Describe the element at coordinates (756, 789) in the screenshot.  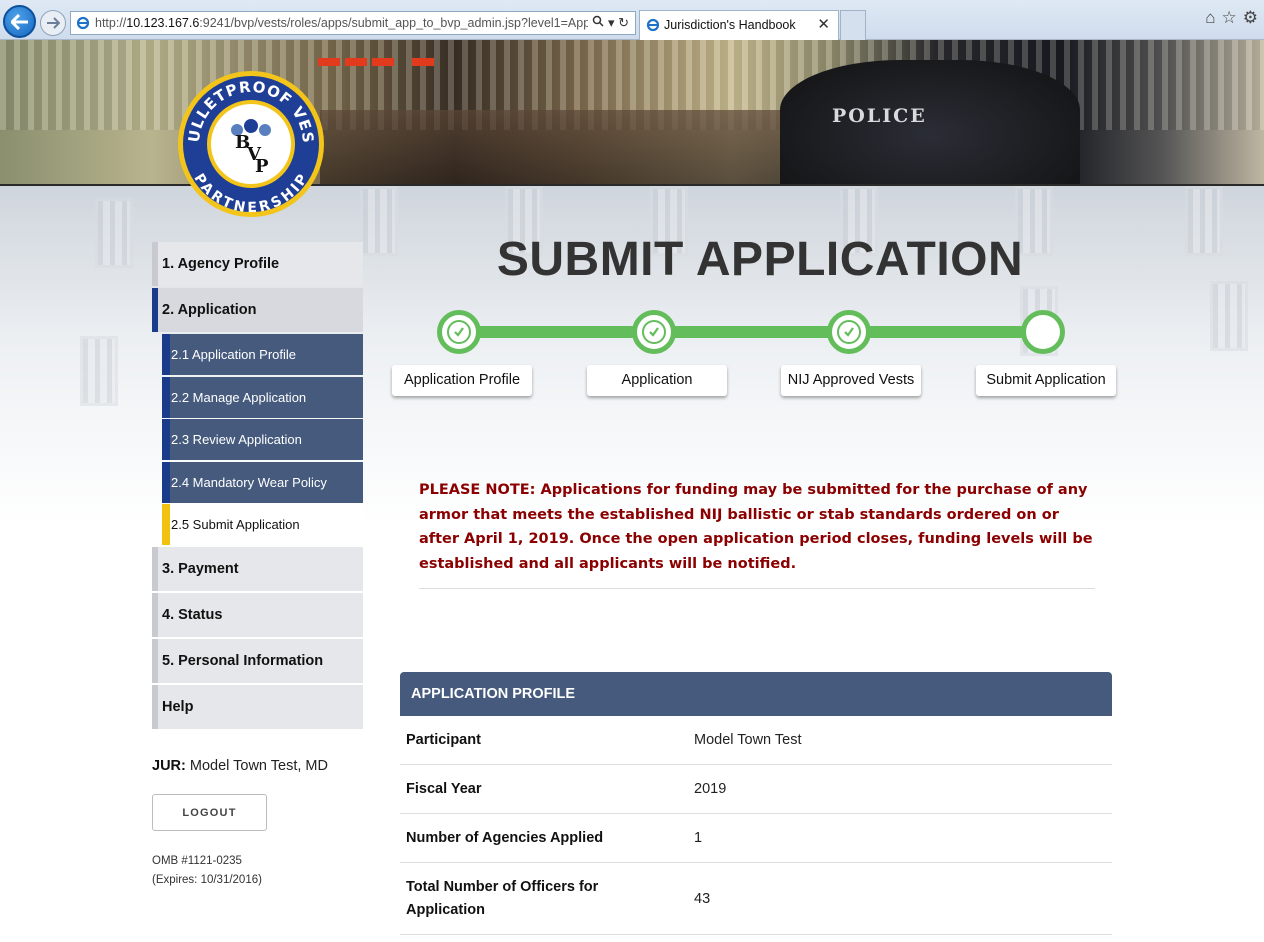
I see `table-row: Fiscal Year 2019` at that location.